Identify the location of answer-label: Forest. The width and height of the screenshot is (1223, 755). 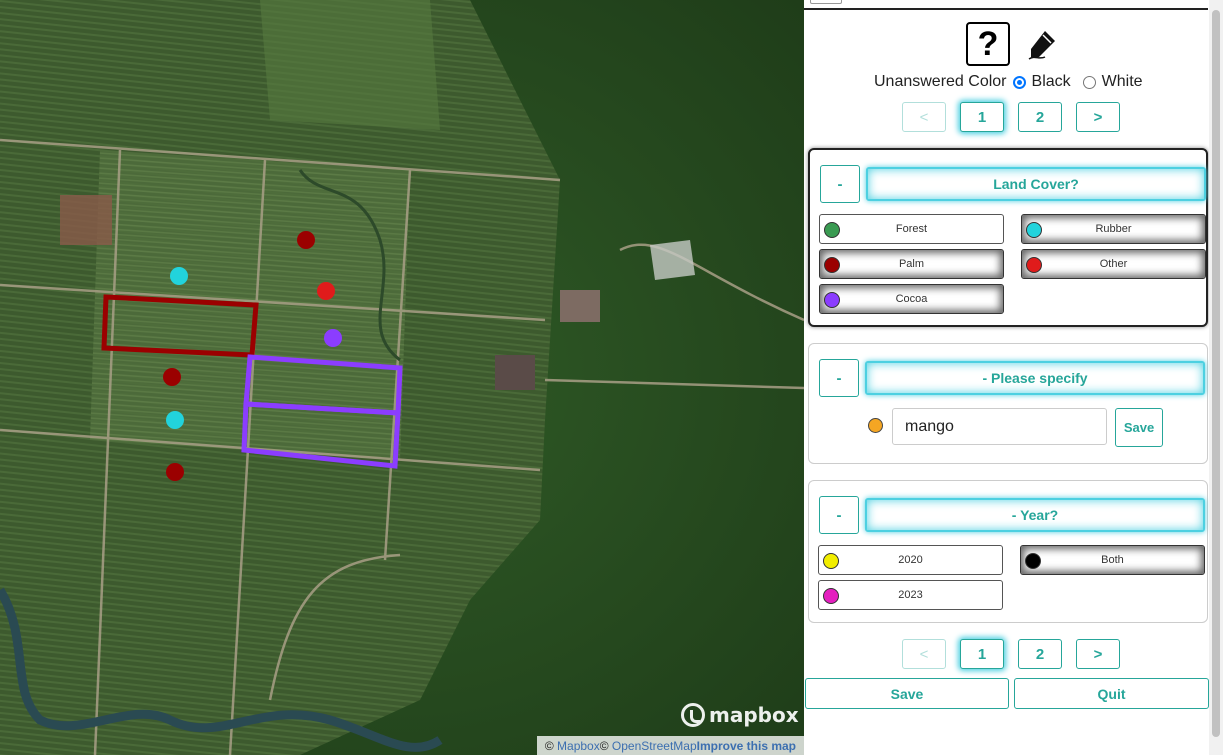
(911, 229).